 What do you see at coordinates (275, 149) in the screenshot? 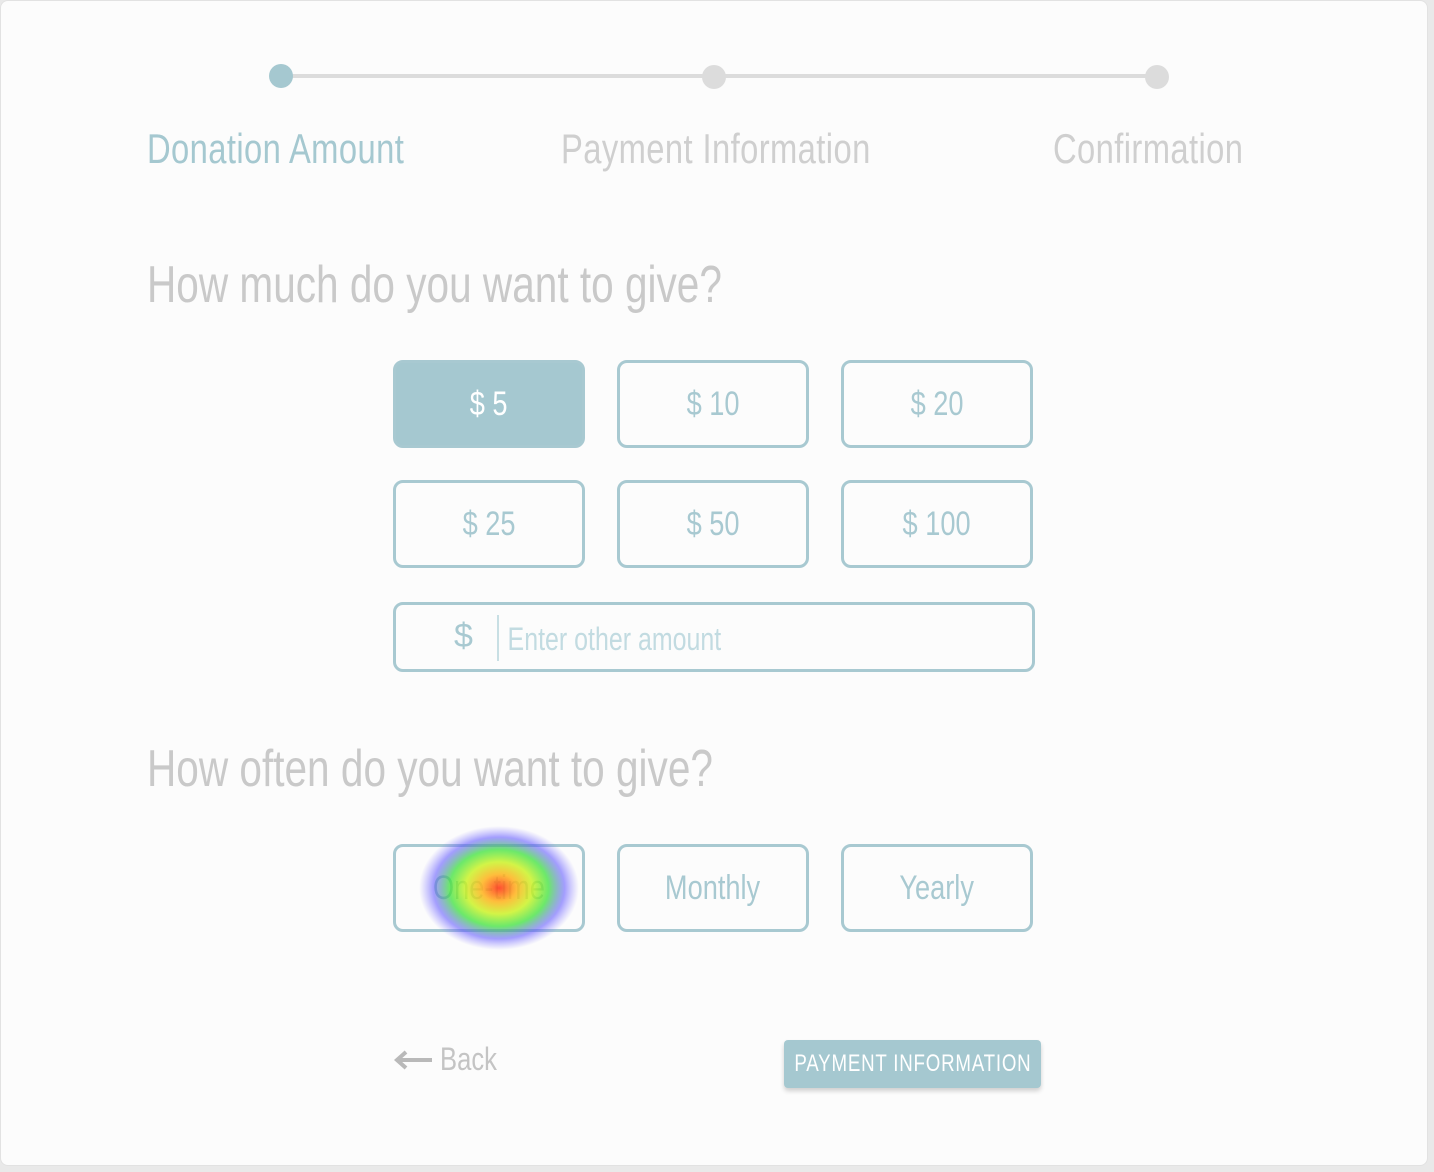
I see `step-label-donation-amount: Donation Amount` at bounding box center [275, 149].